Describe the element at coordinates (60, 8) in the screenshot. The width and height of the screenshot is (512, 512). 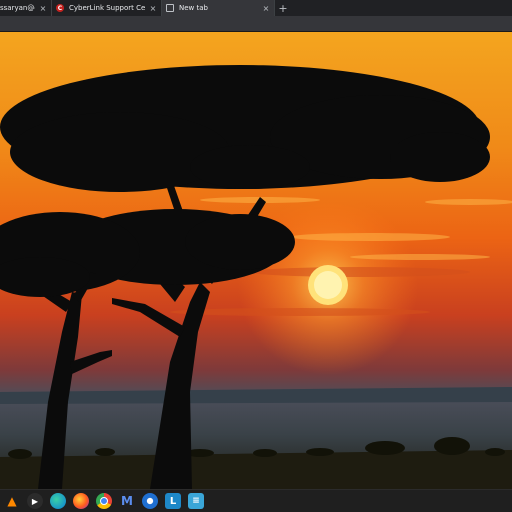
I see `cyberlink-favicon-icon: C` at that location.